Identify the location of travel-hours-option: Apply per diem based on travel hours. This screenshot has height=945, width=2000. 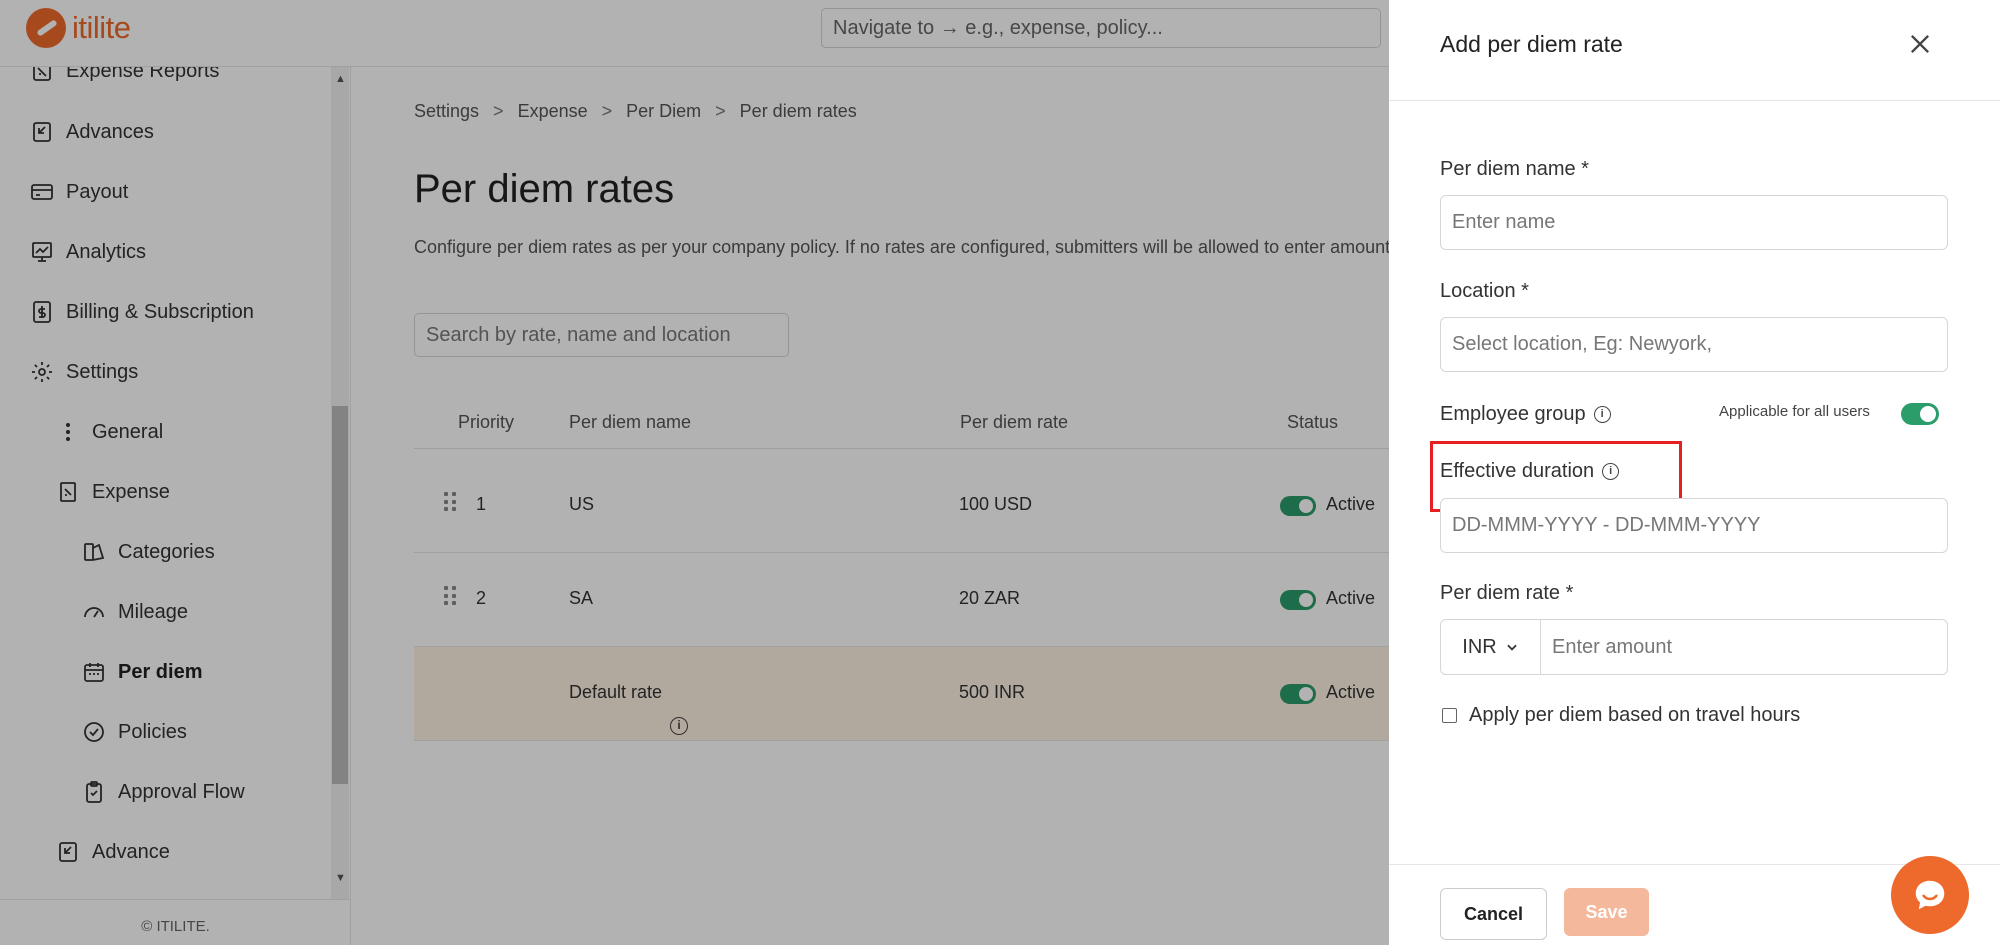
(1621, 715).